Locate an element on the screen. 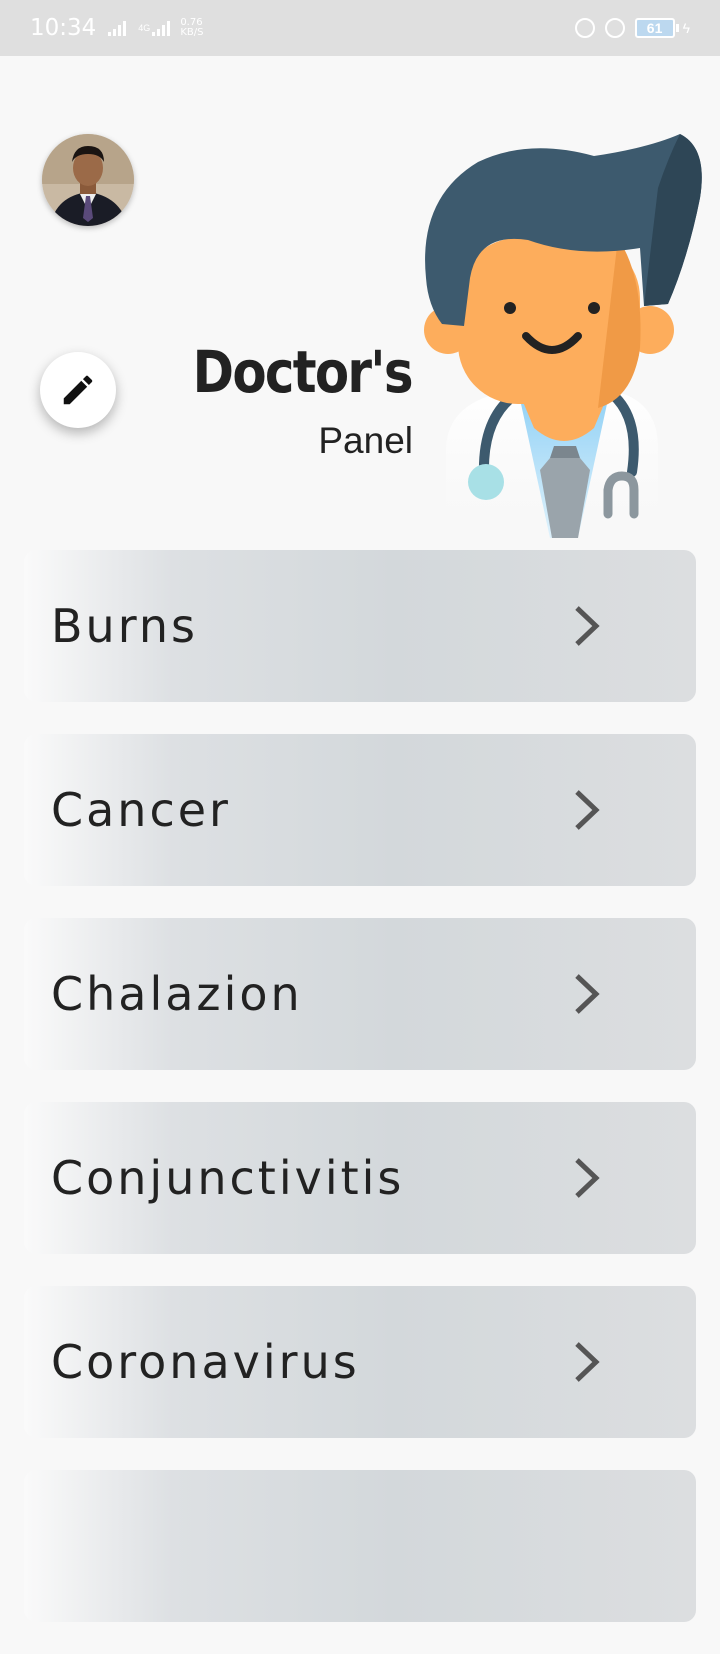  list-item-label: Coronavirus is located at coordinates (205, 1362).